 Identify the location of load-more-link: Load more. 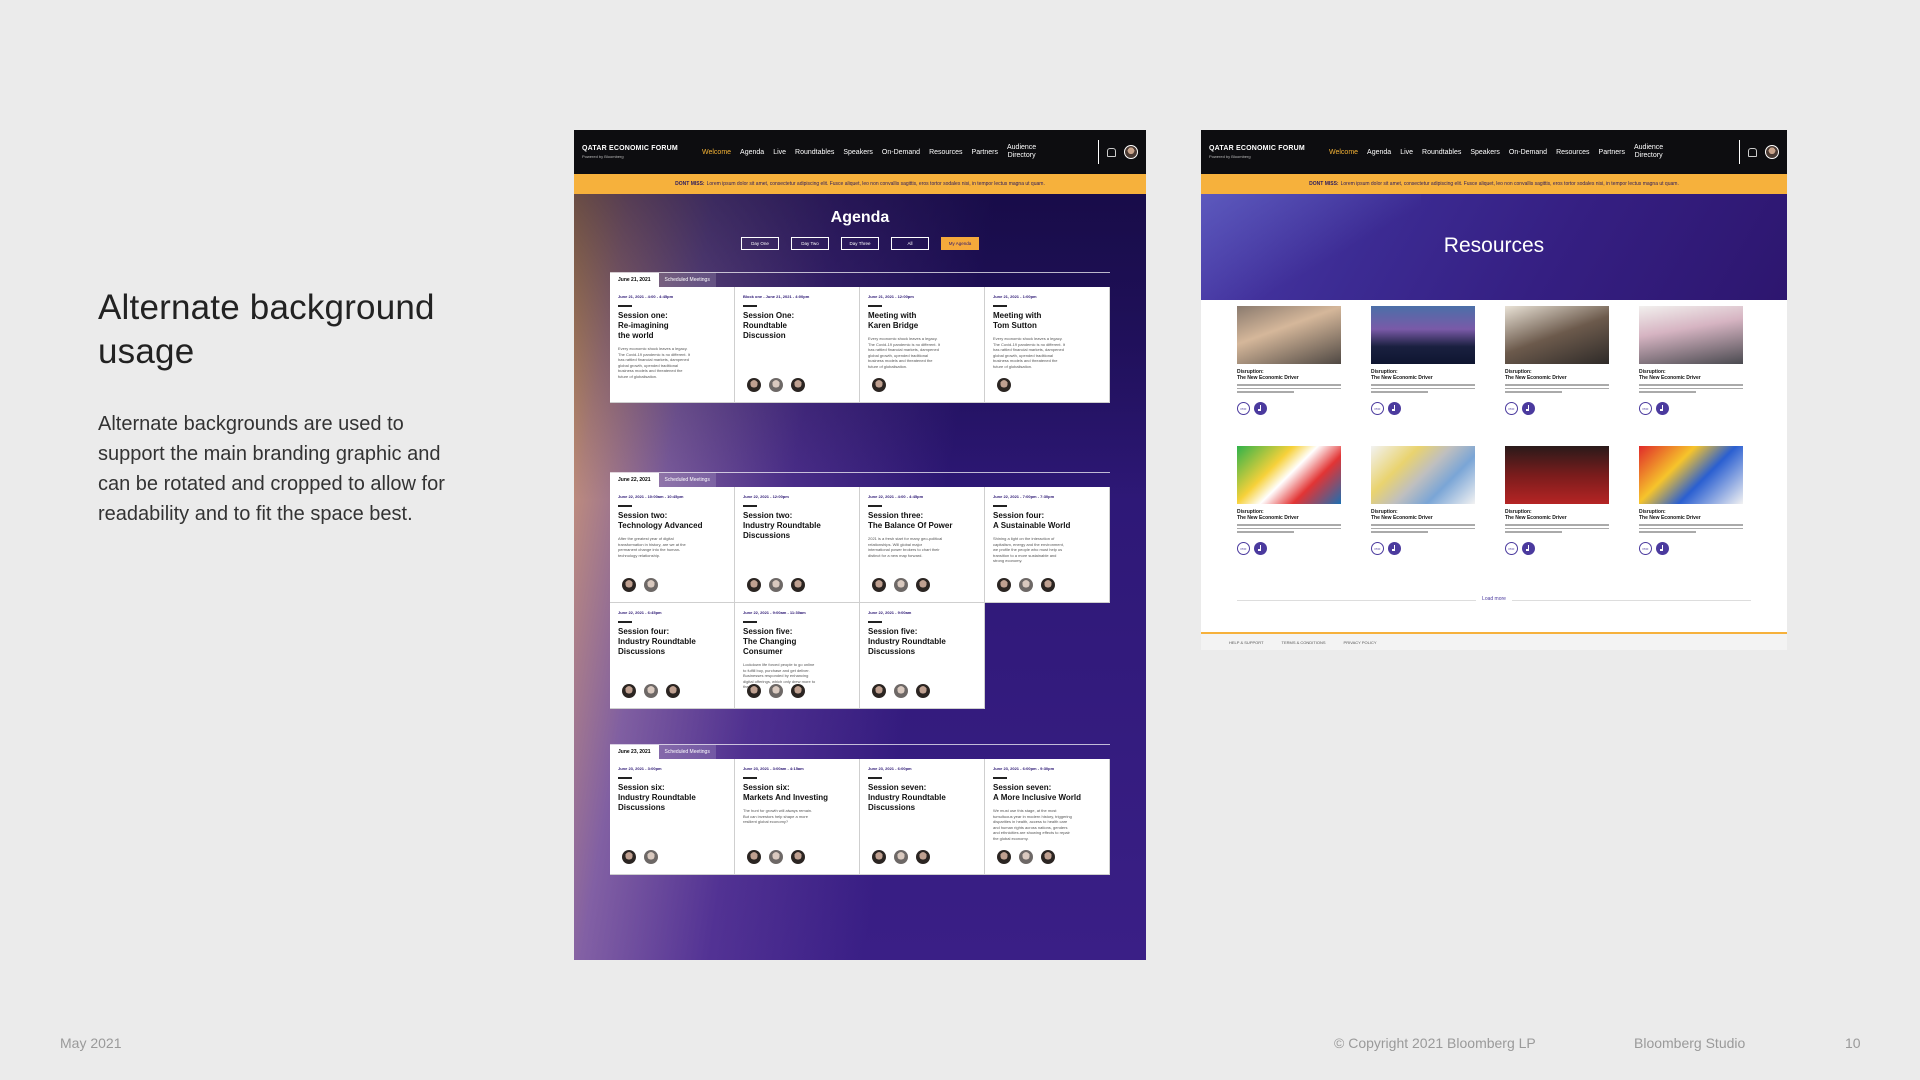
(1494, 599).